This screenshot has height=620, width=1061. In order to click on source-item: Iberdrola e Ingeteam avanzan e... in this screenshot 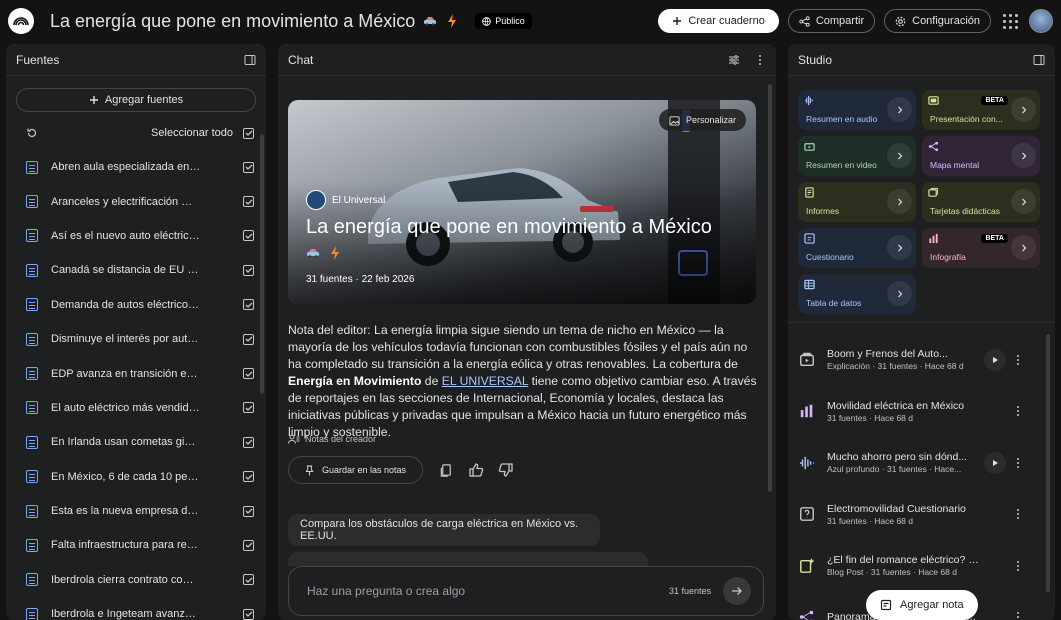, I will do `click(136, 608)`.